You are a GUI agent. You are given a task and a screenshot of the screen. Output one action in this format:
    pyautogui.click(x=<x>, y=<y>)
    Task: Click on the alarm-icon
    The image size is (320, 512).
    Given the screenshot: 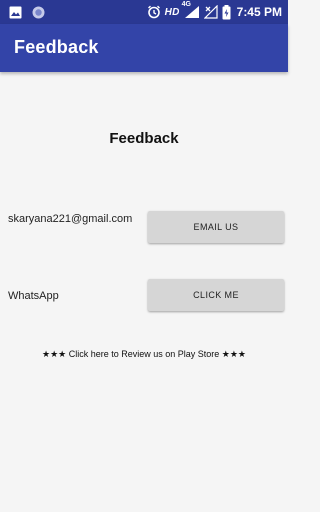 What is the action you would take?
    pyautogui.click(x=154, y=12)
    